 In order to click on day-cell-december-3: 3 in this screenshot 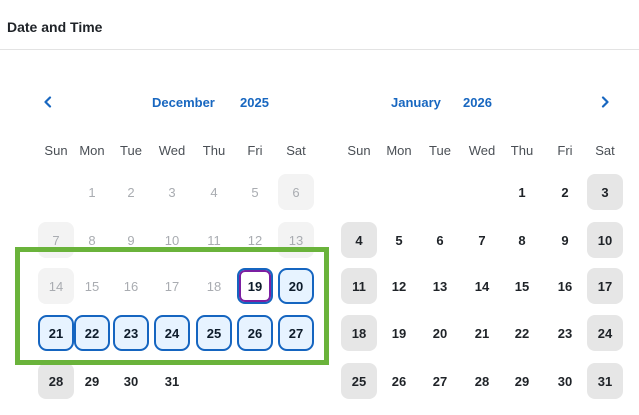, I will do `click(172, 192)`.